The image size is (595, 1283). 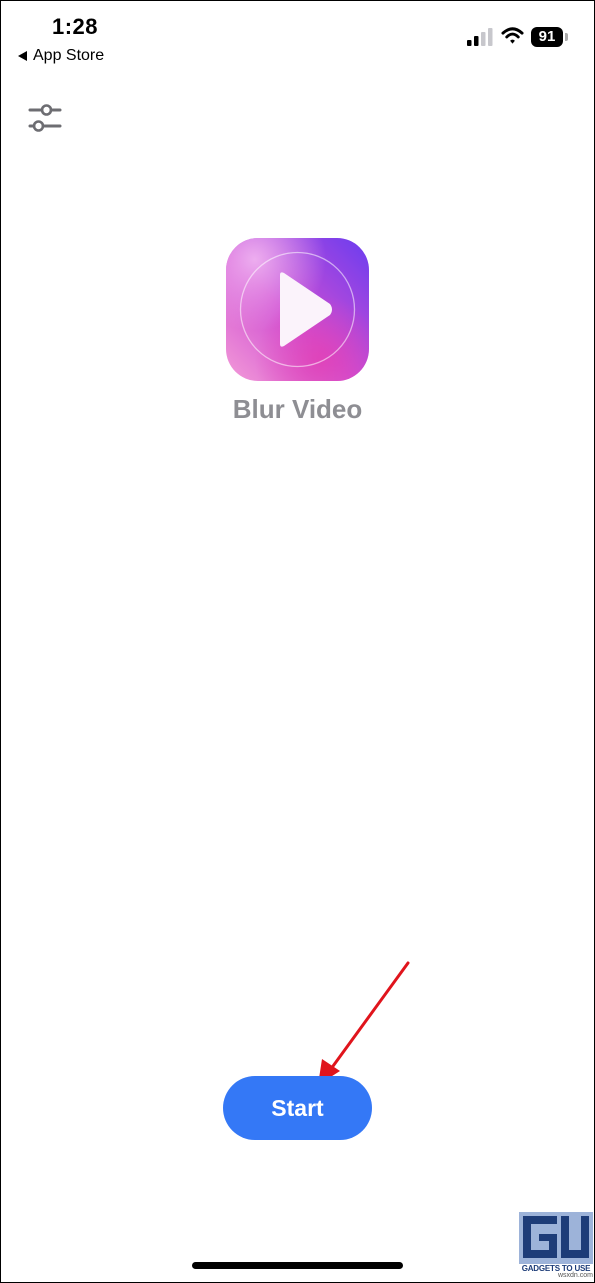 I want to click on signal-icon, so click(x=480, y=37).